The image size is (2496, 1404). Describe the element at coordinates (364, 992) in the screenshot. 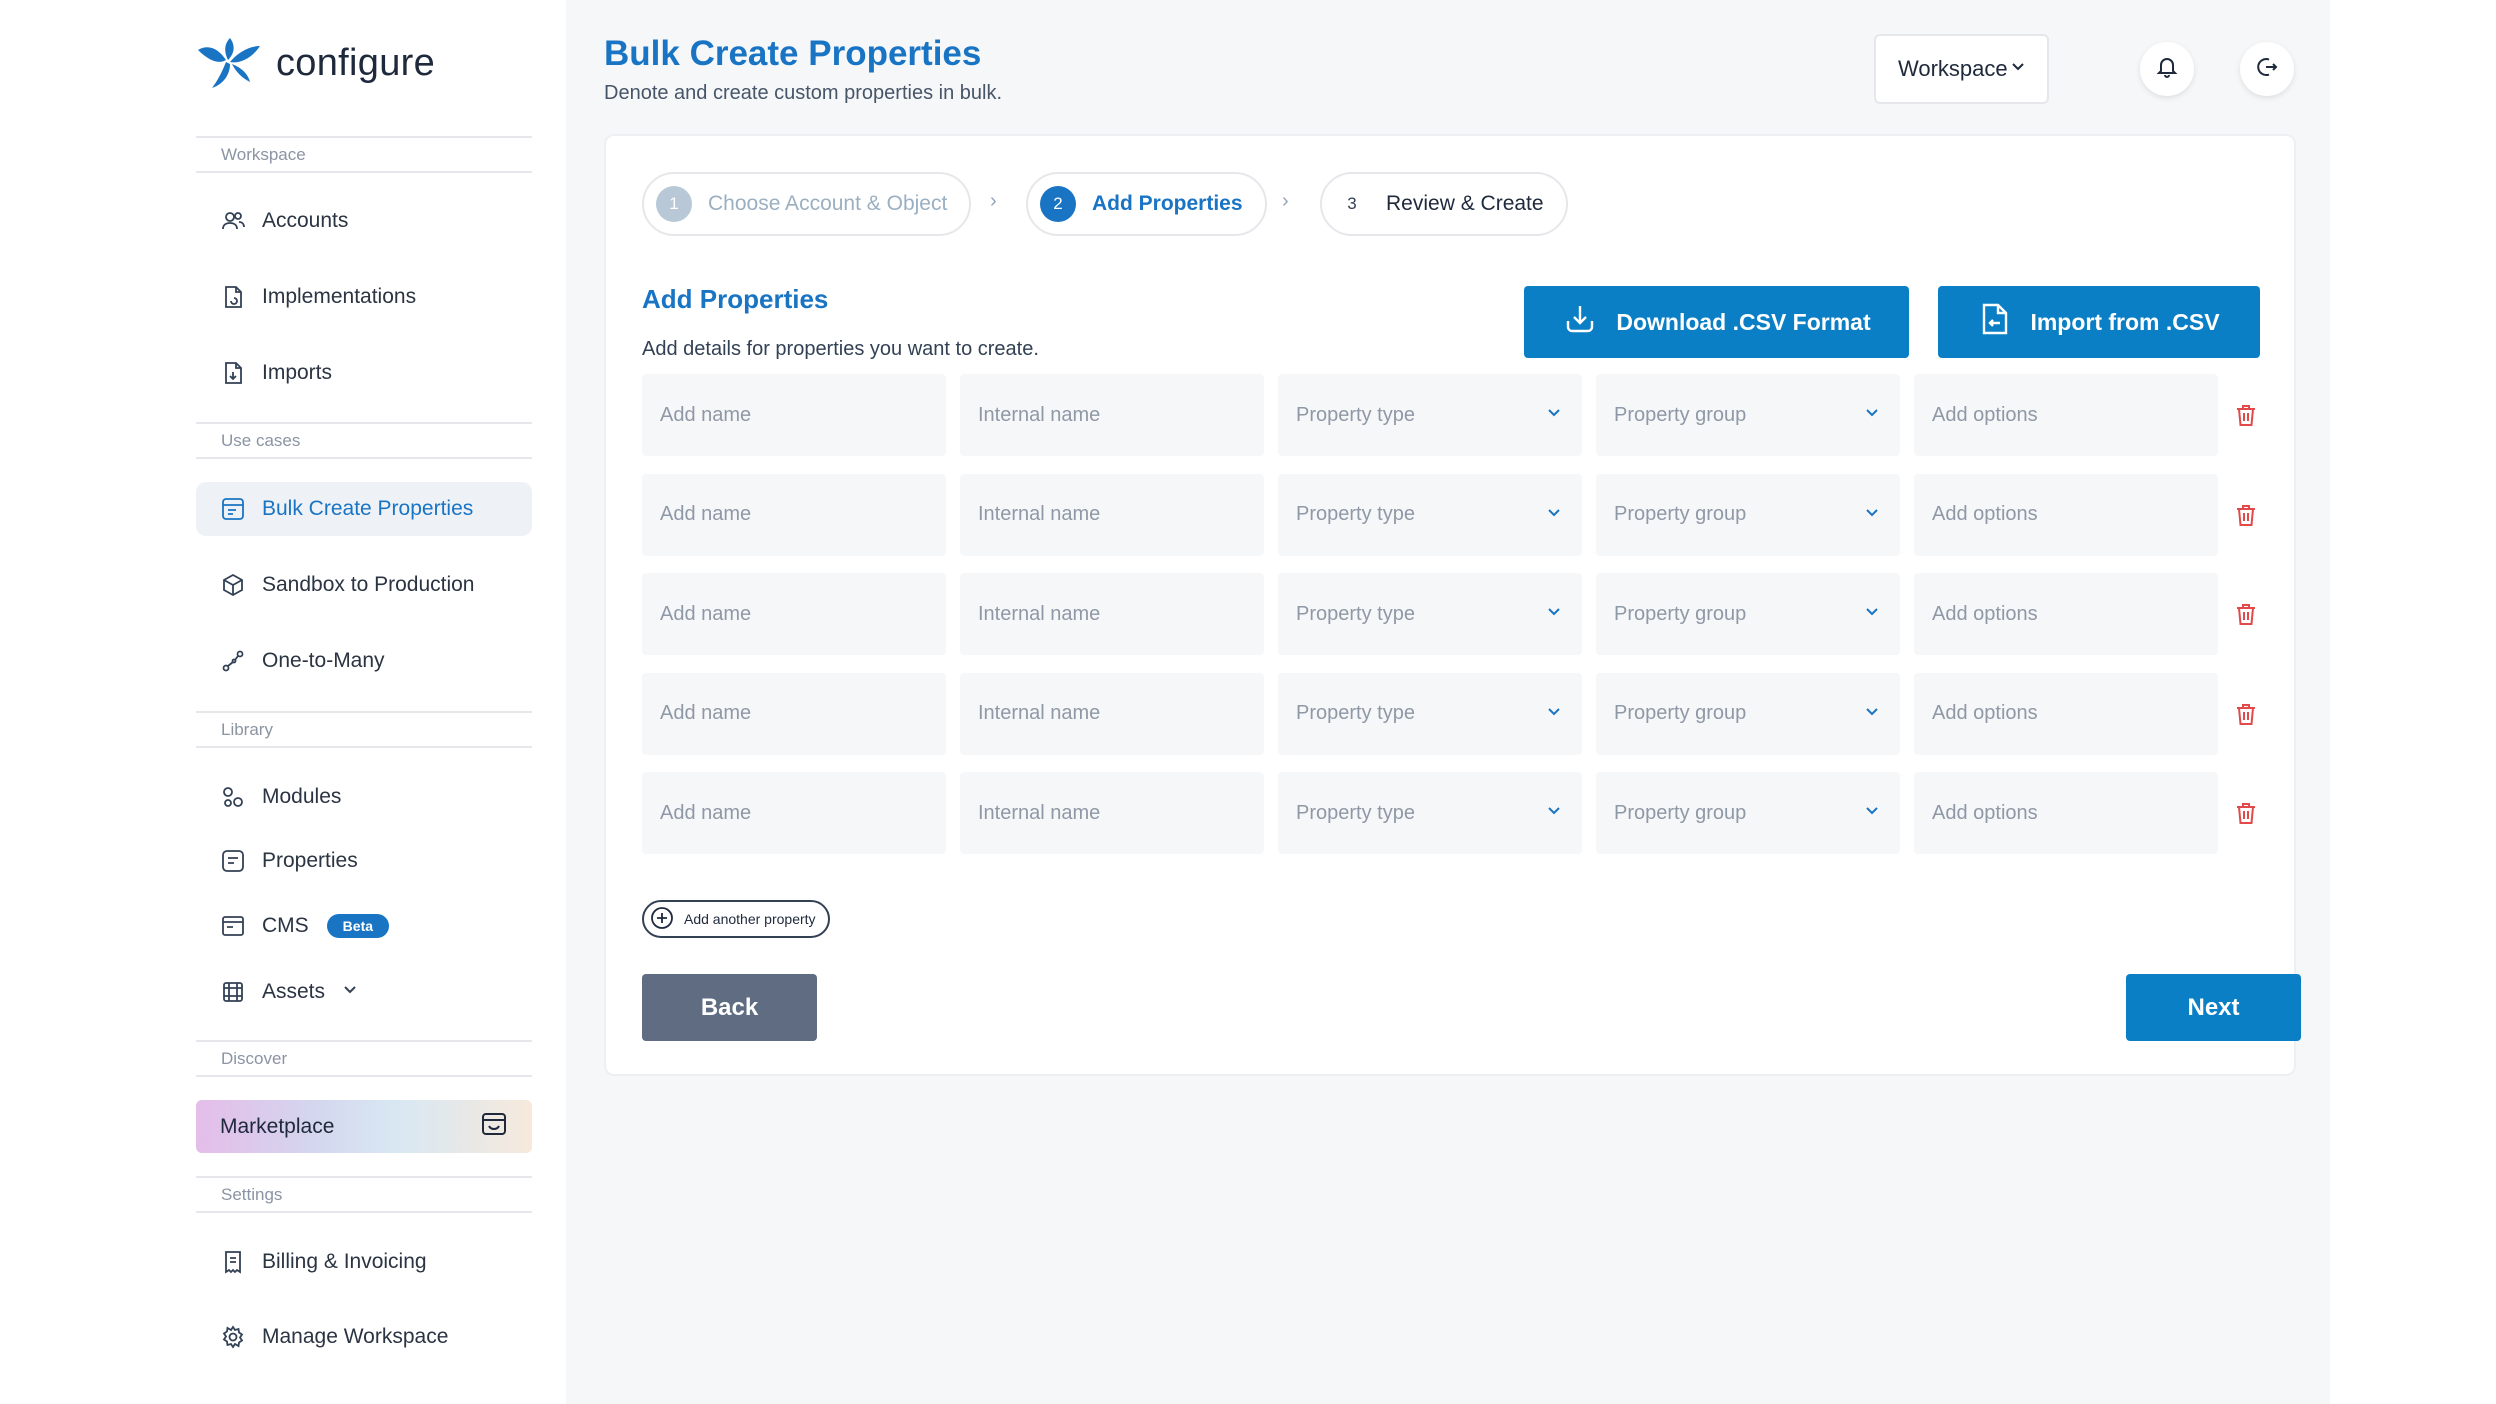

I see `sidebar-item-assets: Assets` at that location.